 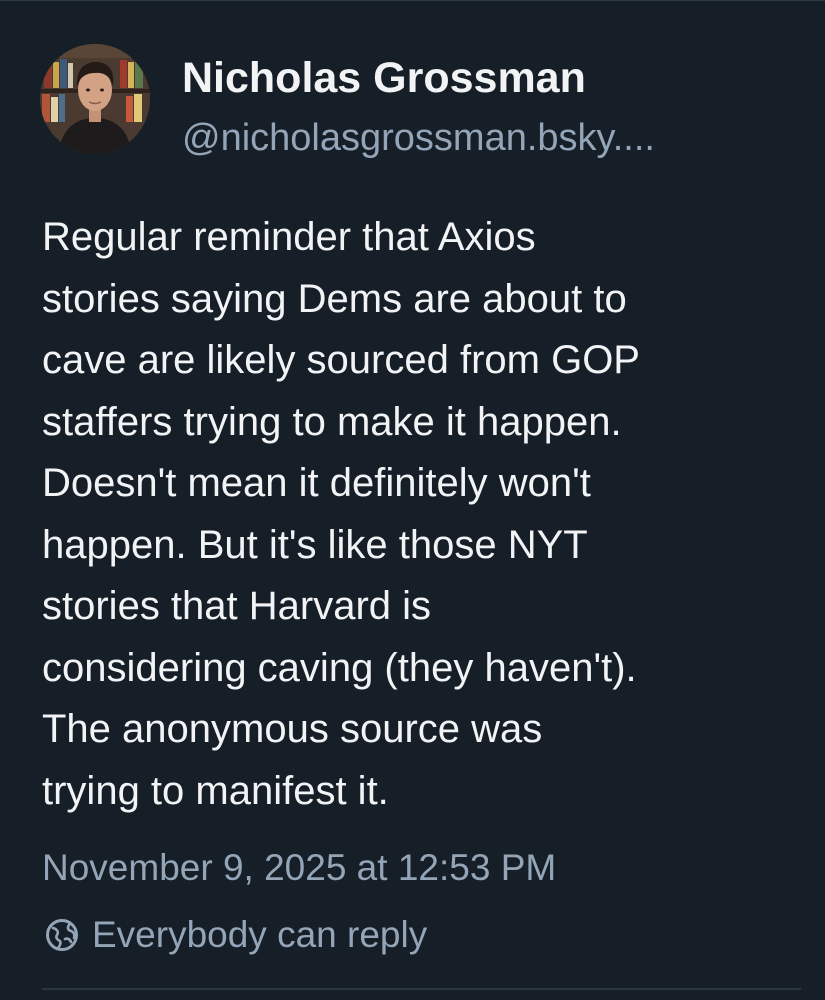 What do you see at coordinates (339, 667) in the screenshot?
I see `post-text-line: considering caving (they haven't).` at bounding box center [339, 667].